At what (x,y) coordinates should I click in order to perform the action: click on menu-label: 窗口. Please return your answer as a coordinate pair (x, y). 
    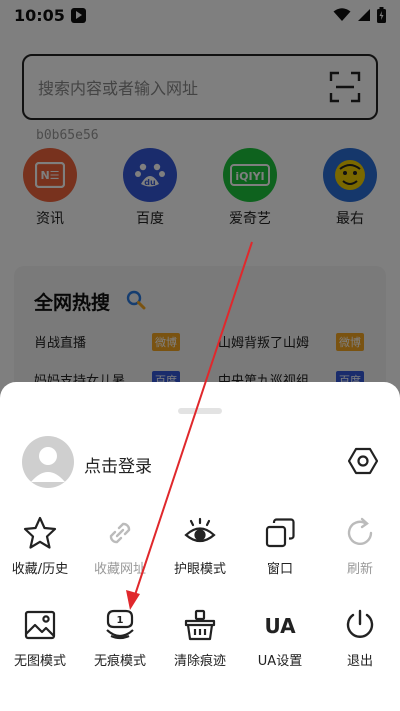
    Looking at the image, I should click on (279, 569).